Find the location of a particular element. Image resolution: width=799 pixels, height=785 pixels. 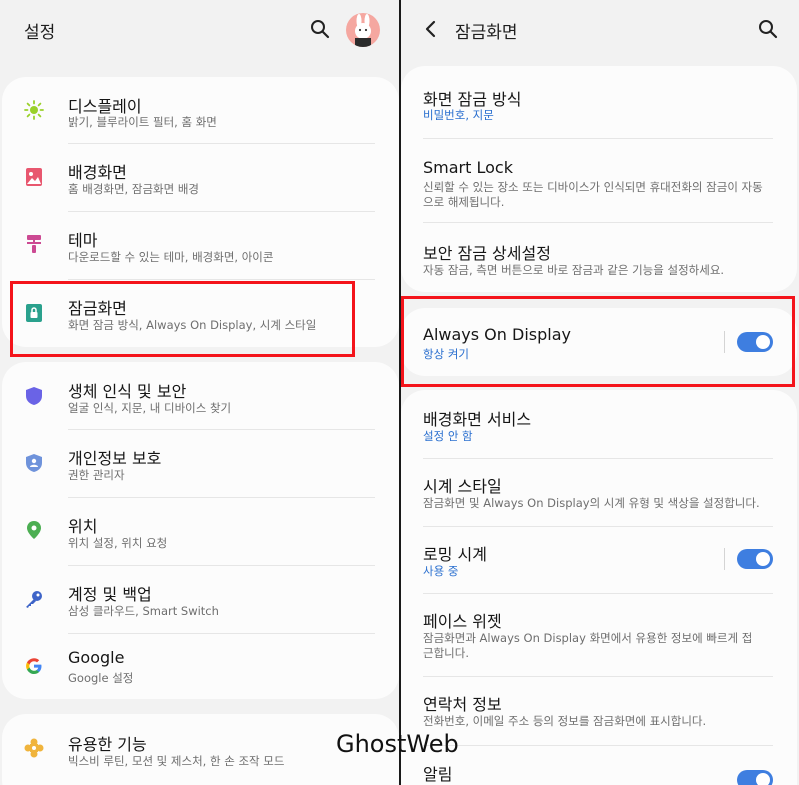

settings-item-title: 배경화면 is located at coordinates (97, 172).